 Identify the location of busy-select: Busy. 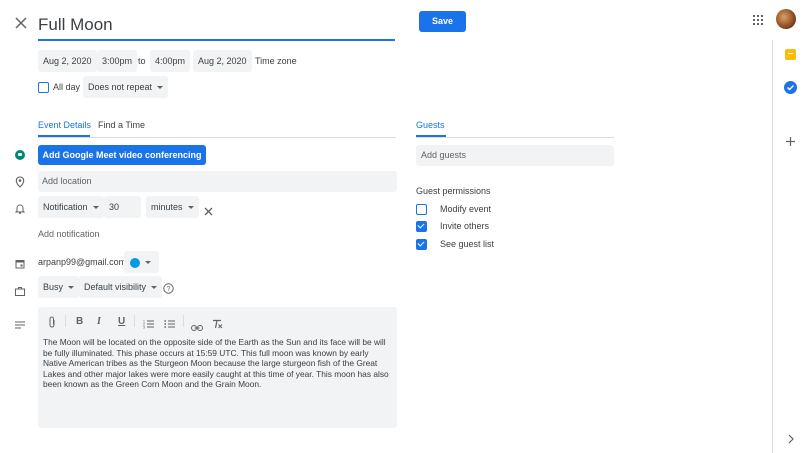
(59, 287).